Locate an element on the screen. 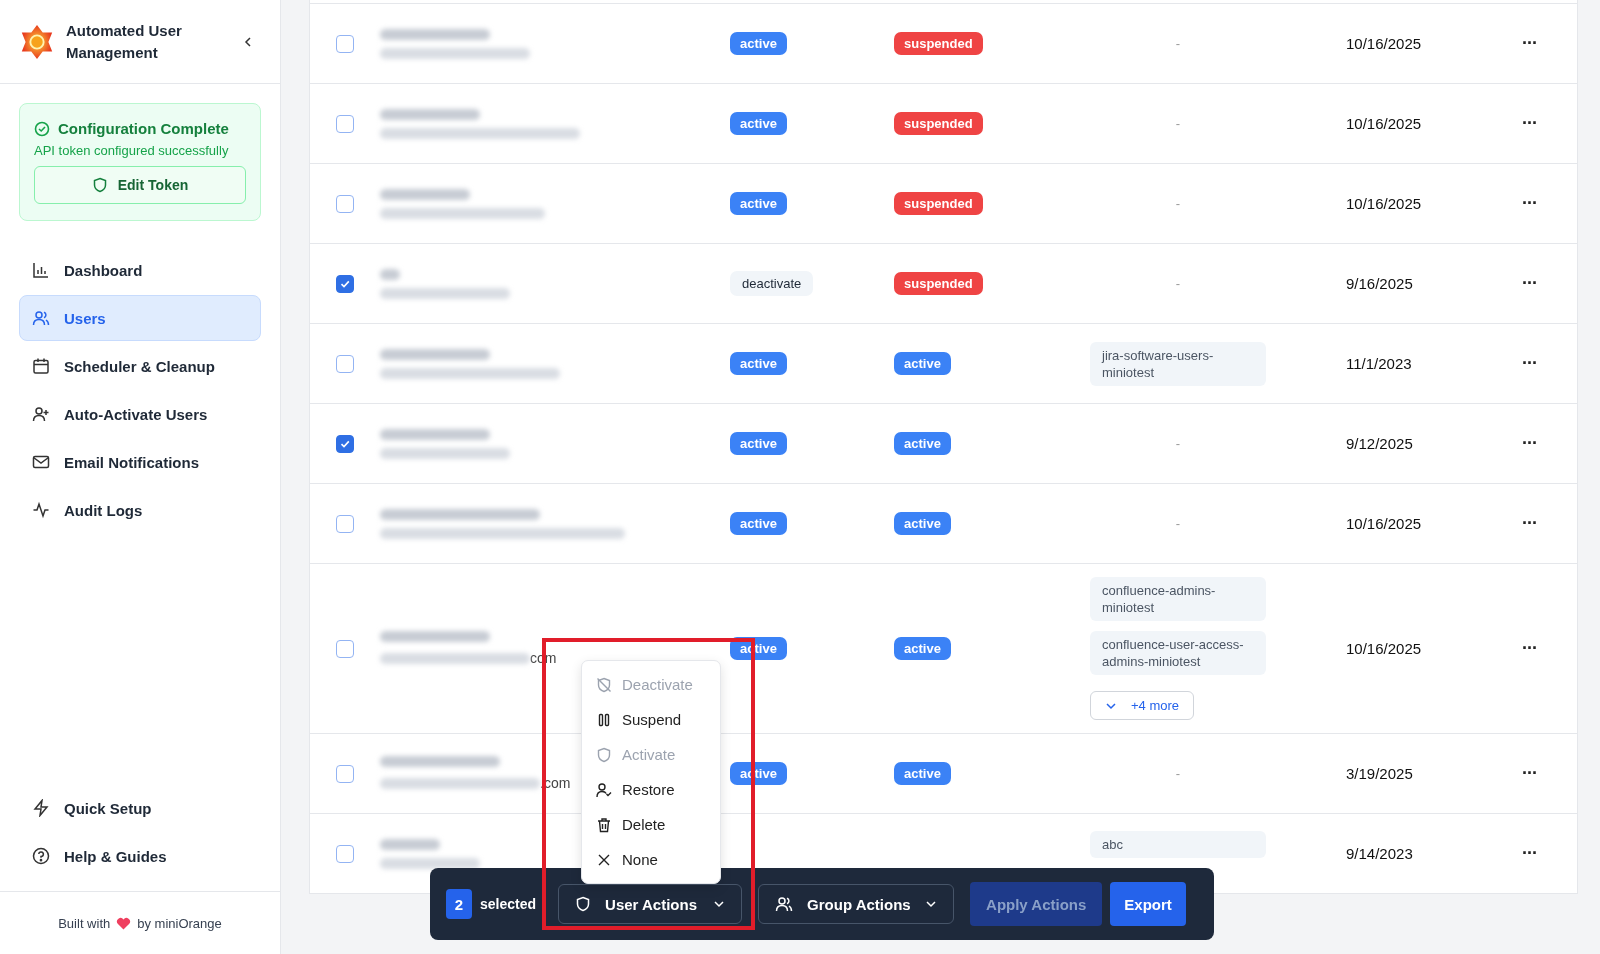 The height and width of the screenshot is (954, 1600). heart-icon is located at coordinates (124, 923).